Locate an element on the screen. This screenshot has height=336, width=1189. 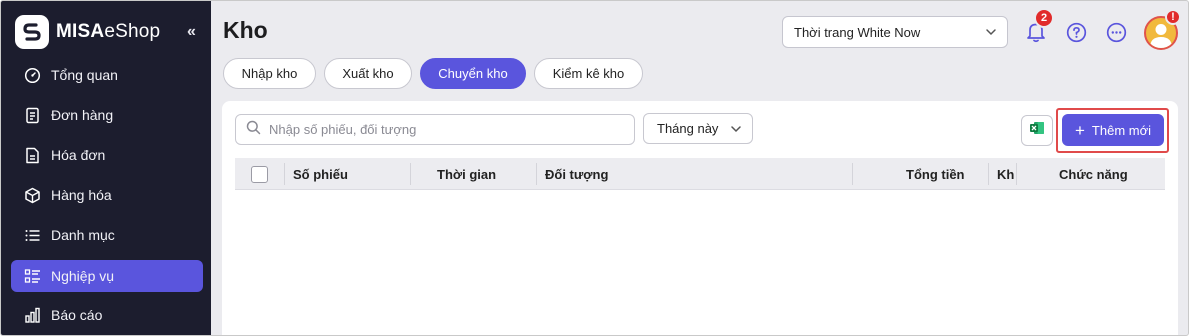
search-input is located at coordinates (439, 129).